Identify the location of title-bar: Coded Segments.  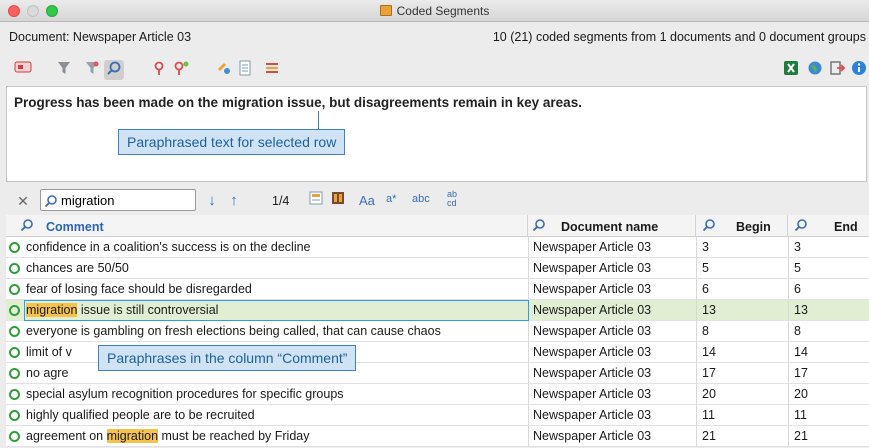
(434, 11).